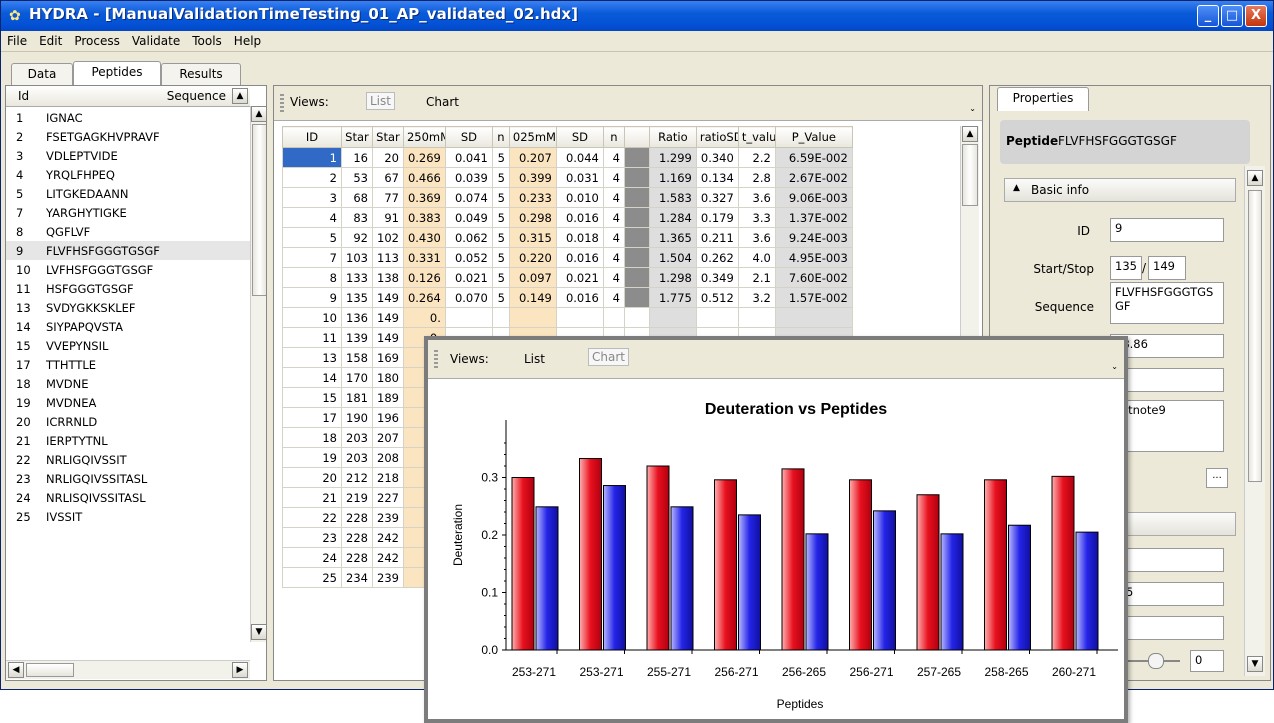 The image size is (1274, 723). I want to click on table-cell: 0.298, so click(532, 217).